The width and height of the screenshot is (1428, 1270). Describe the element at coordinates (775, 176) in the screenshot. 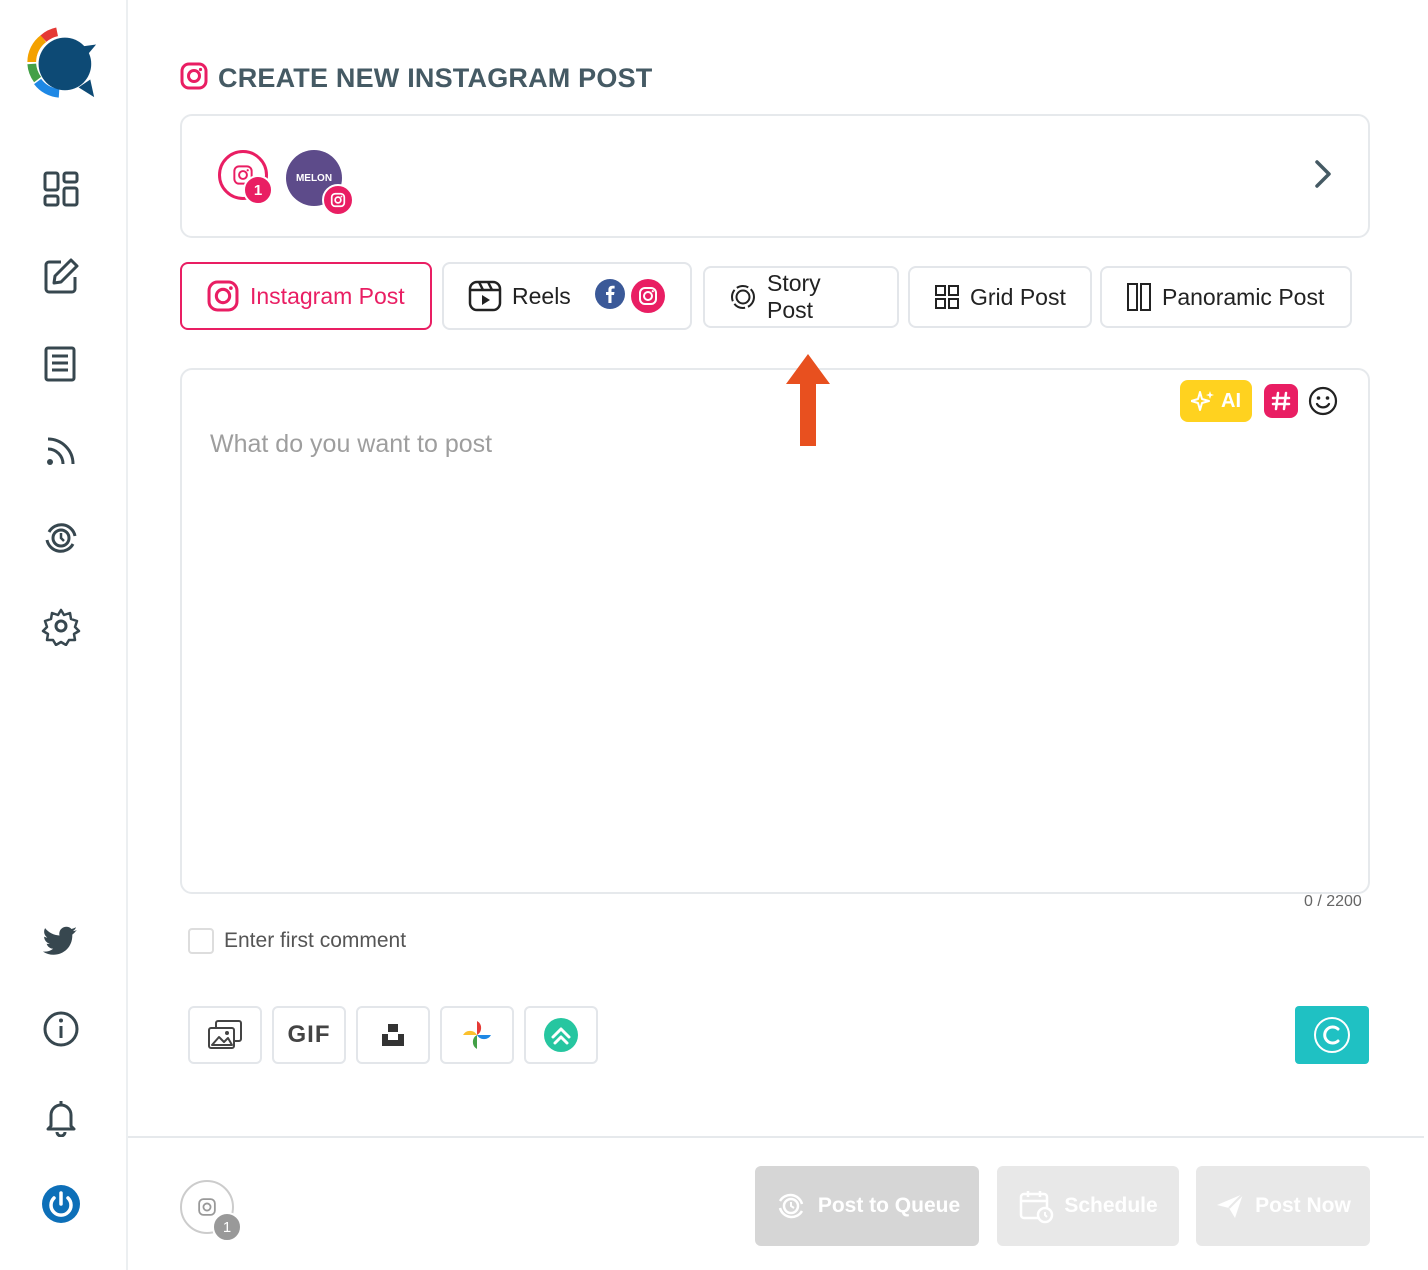

I see `account-selector: 1 MELON` at that location.